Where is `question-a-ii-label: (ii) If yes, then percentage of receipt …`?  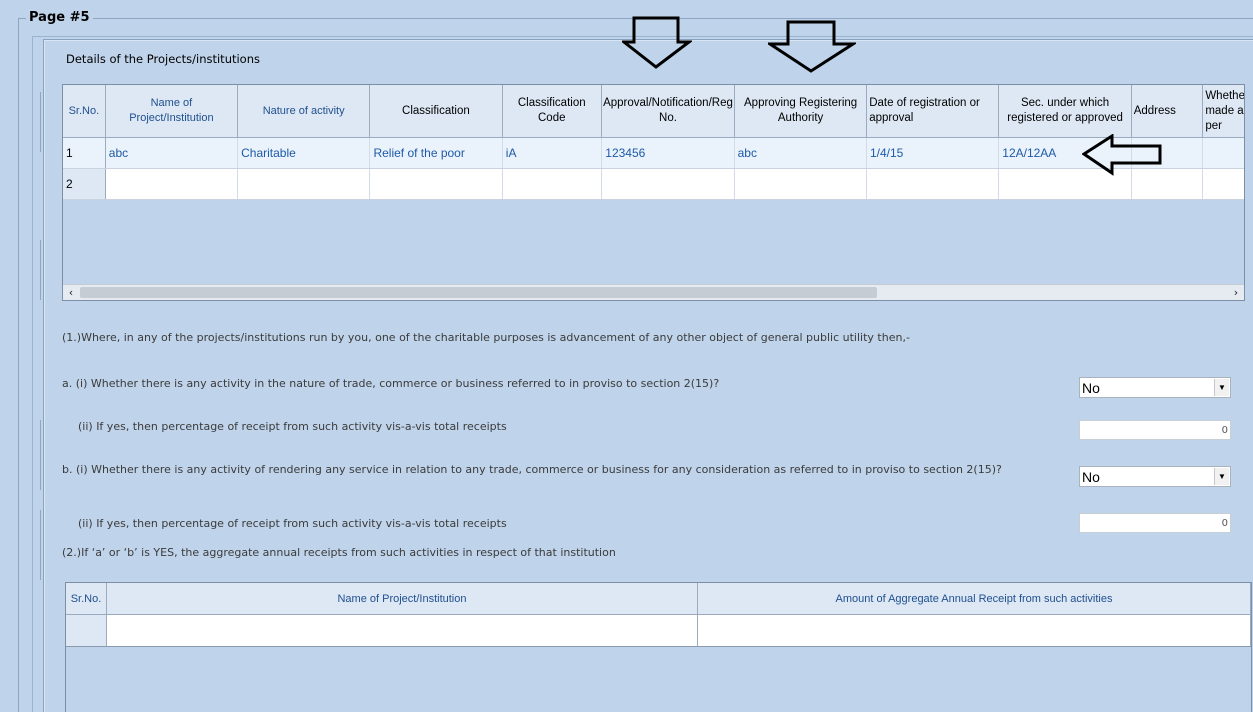
question-a-ii-label: (ii) If yes, then percentage of receipt … is located at coordinates (292, 426).